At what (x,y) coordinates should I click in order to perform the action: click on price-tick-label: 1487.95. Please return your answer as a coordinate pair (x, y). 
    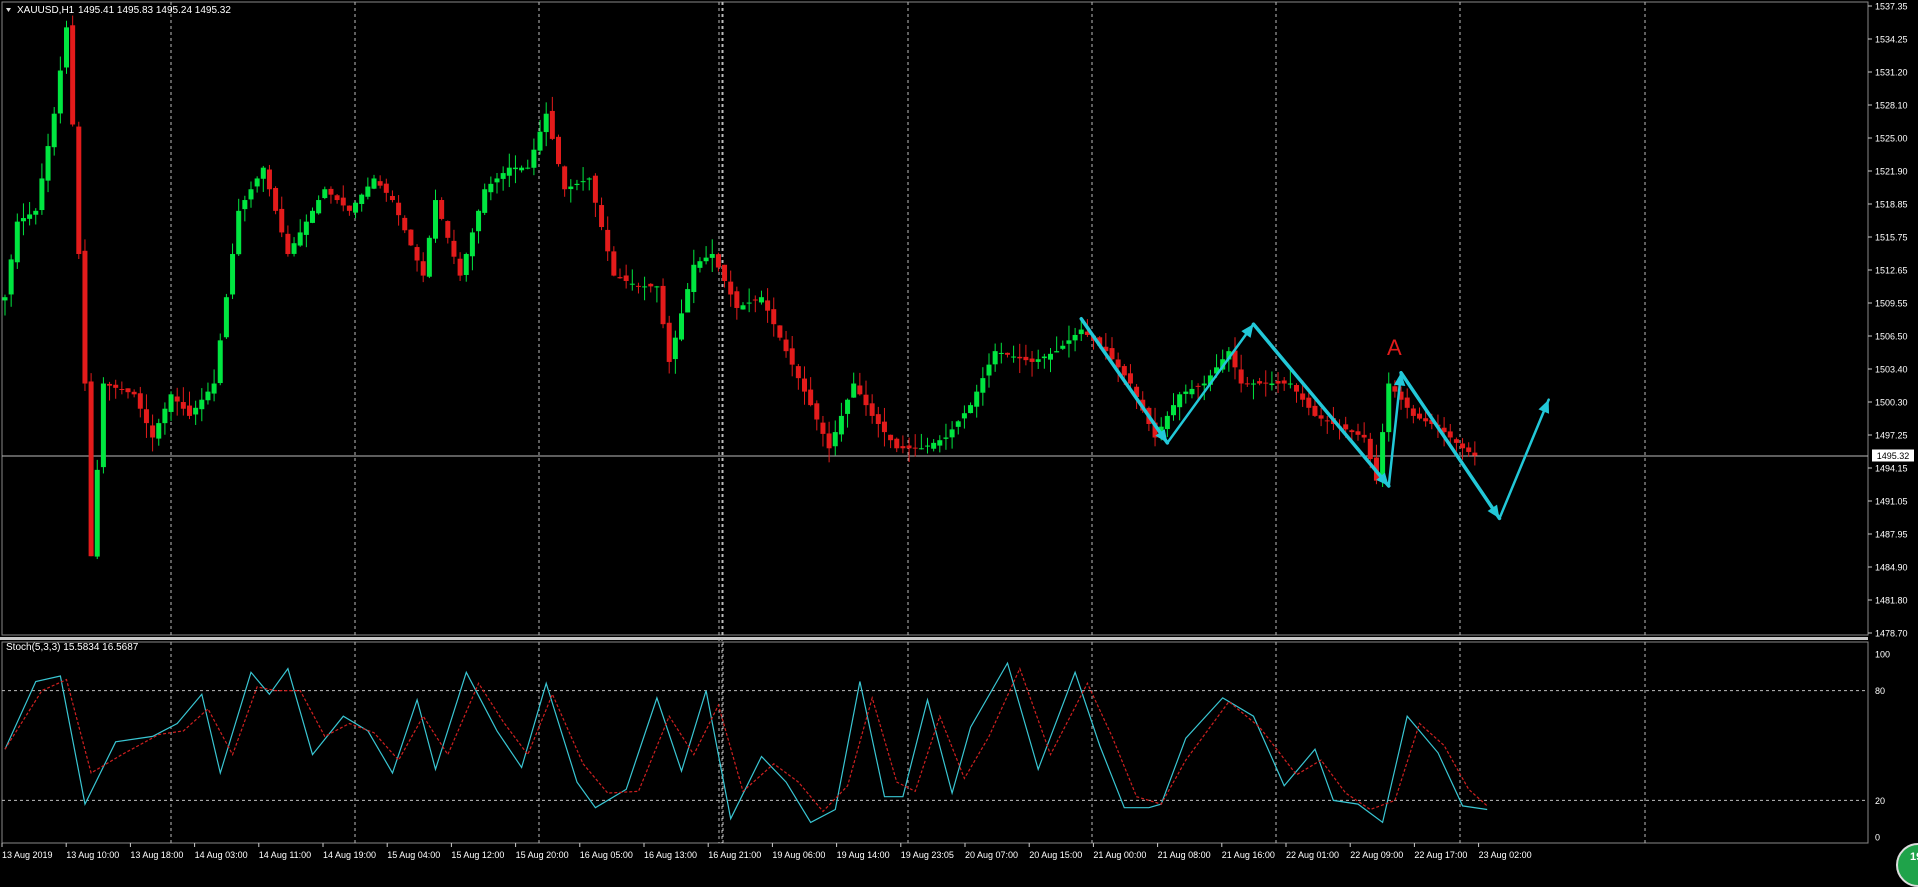
    Looking at the image, I should click on (1891, 535).